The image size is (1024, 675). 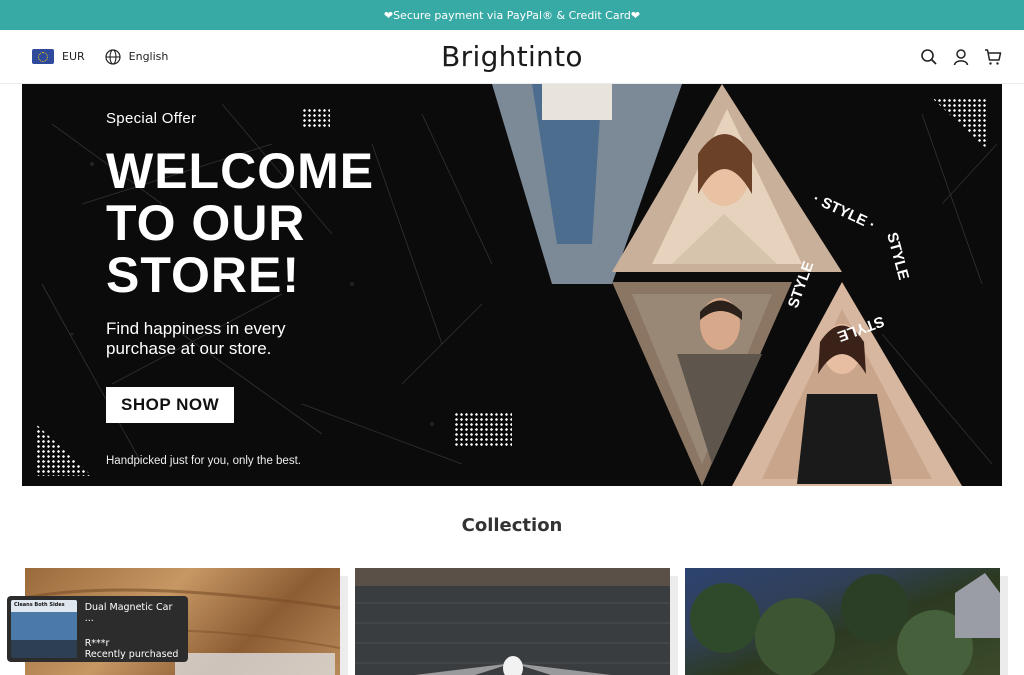 I want to click on language-selector: English, so click(x=149, y=56).